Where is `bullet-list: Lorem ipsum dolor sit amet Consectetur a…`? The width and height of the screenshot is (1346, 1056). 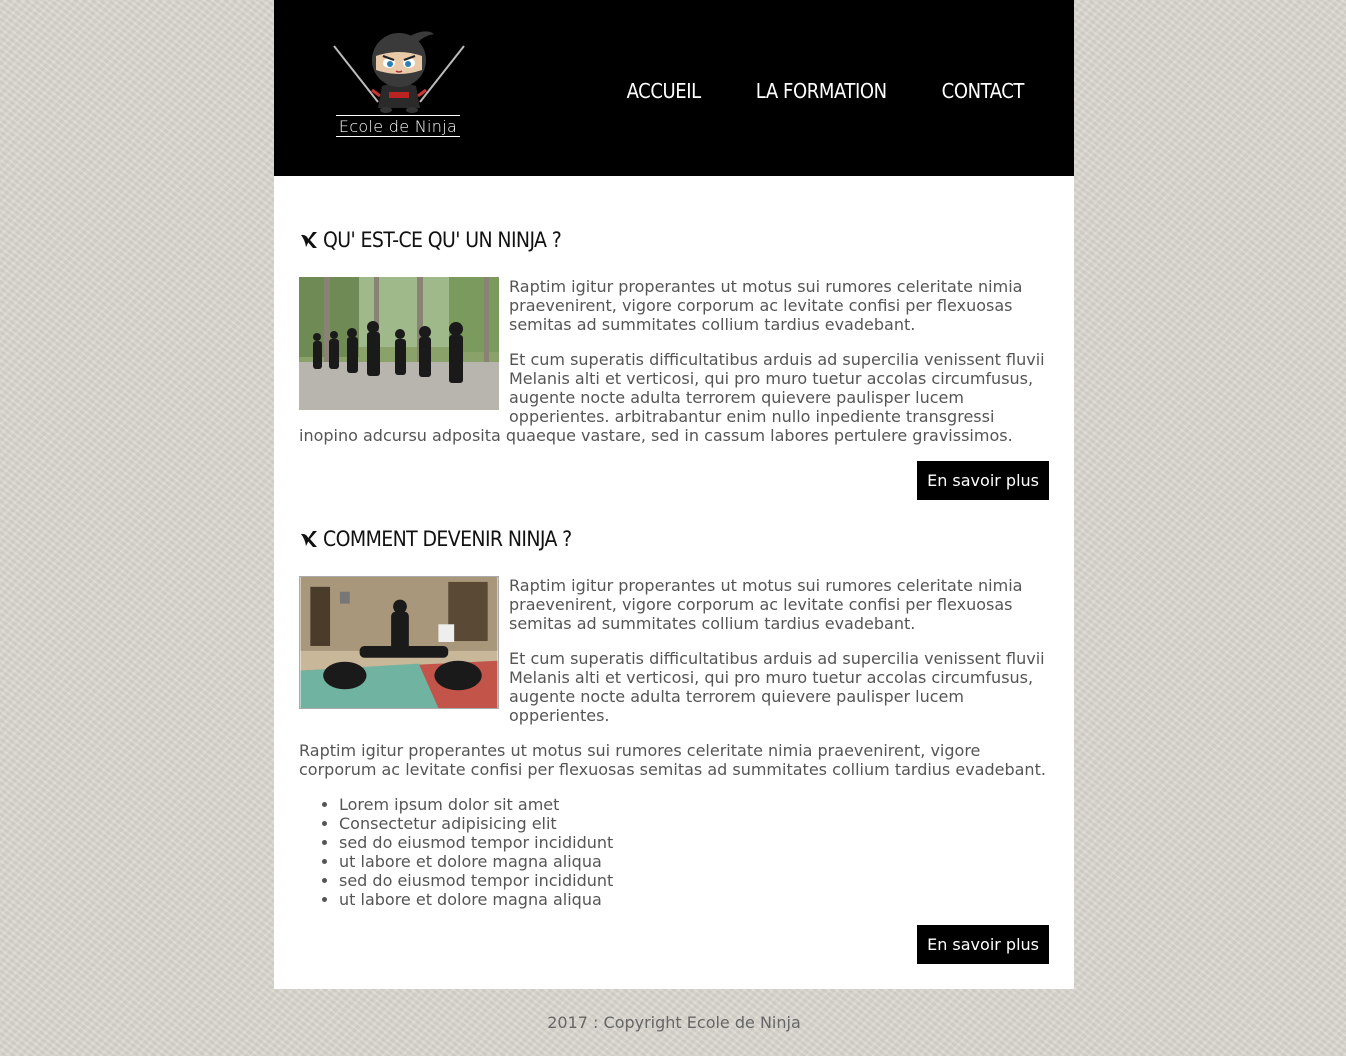 bullet-list: Lorem ipsum dolor sit amet Consectetur a… is located at coordinates (674, 852).